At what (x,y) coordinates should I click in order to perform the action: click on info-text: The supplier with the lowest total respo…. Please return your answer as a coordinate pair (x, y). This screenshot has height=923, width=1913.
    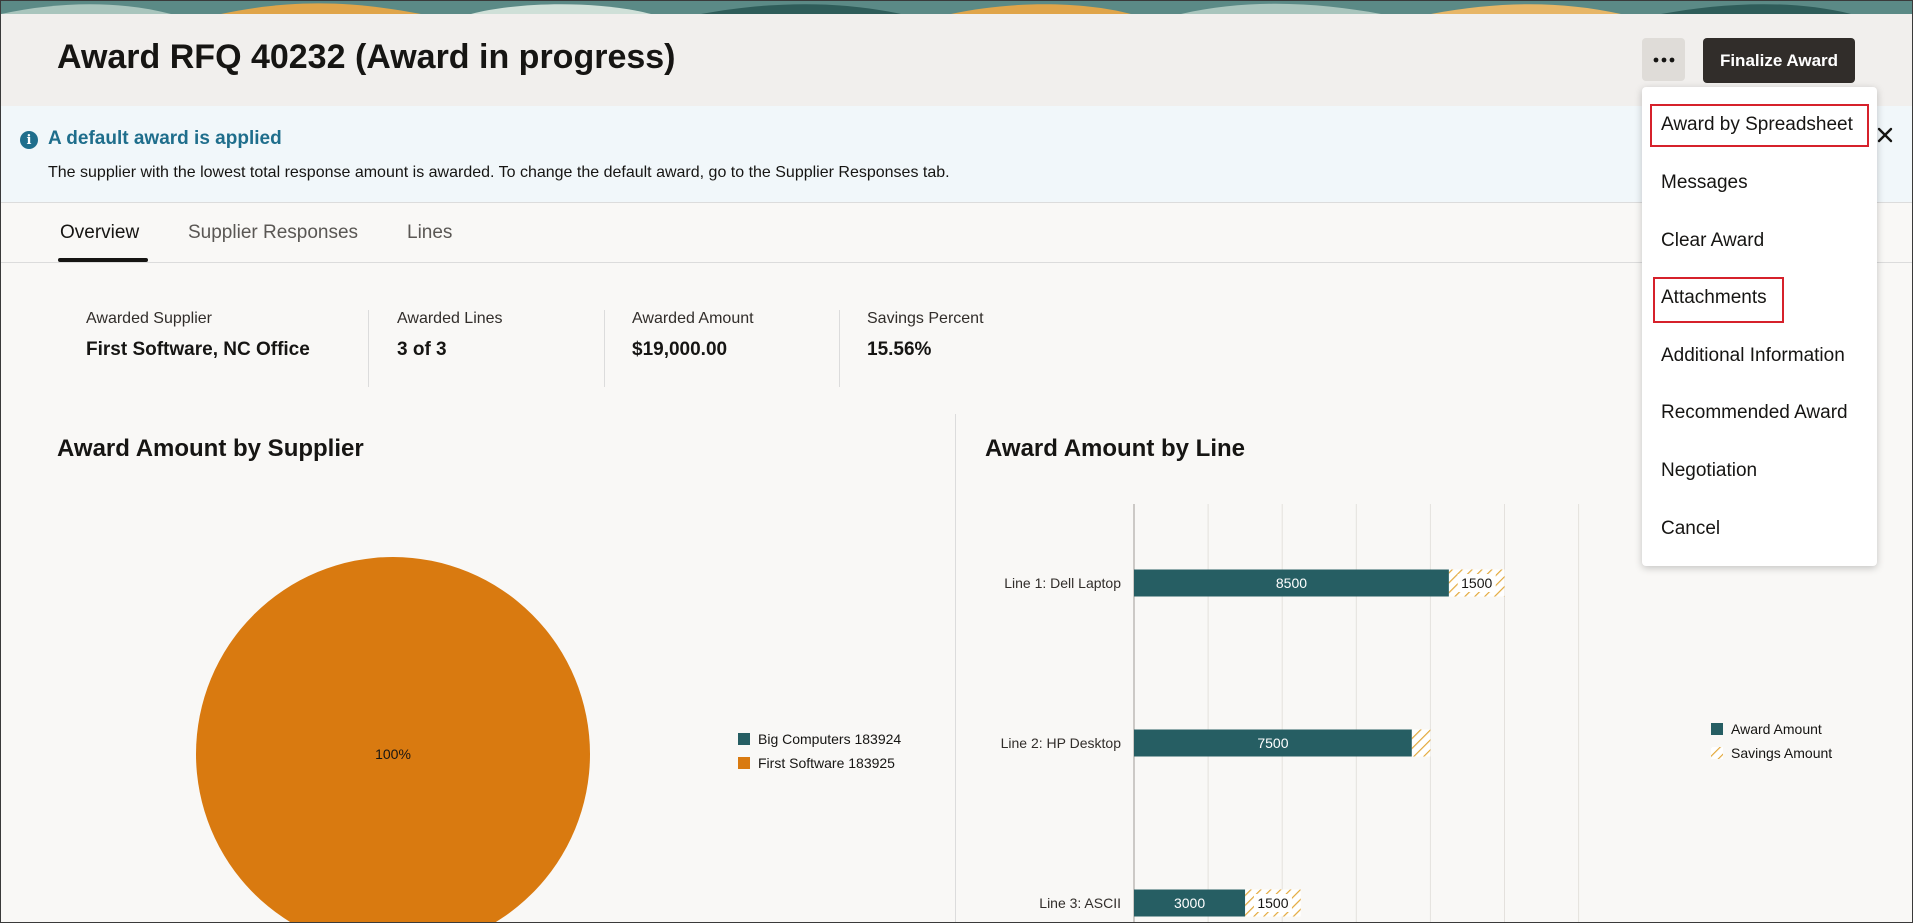
    Looking at the image, I should click on (499, 172).